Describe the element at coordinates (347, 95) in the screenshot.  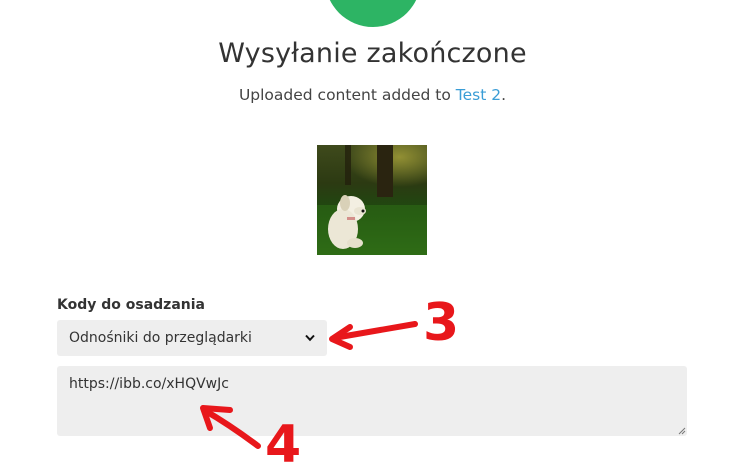
I see `subtitle-text: Uploaded content added to` at that location.